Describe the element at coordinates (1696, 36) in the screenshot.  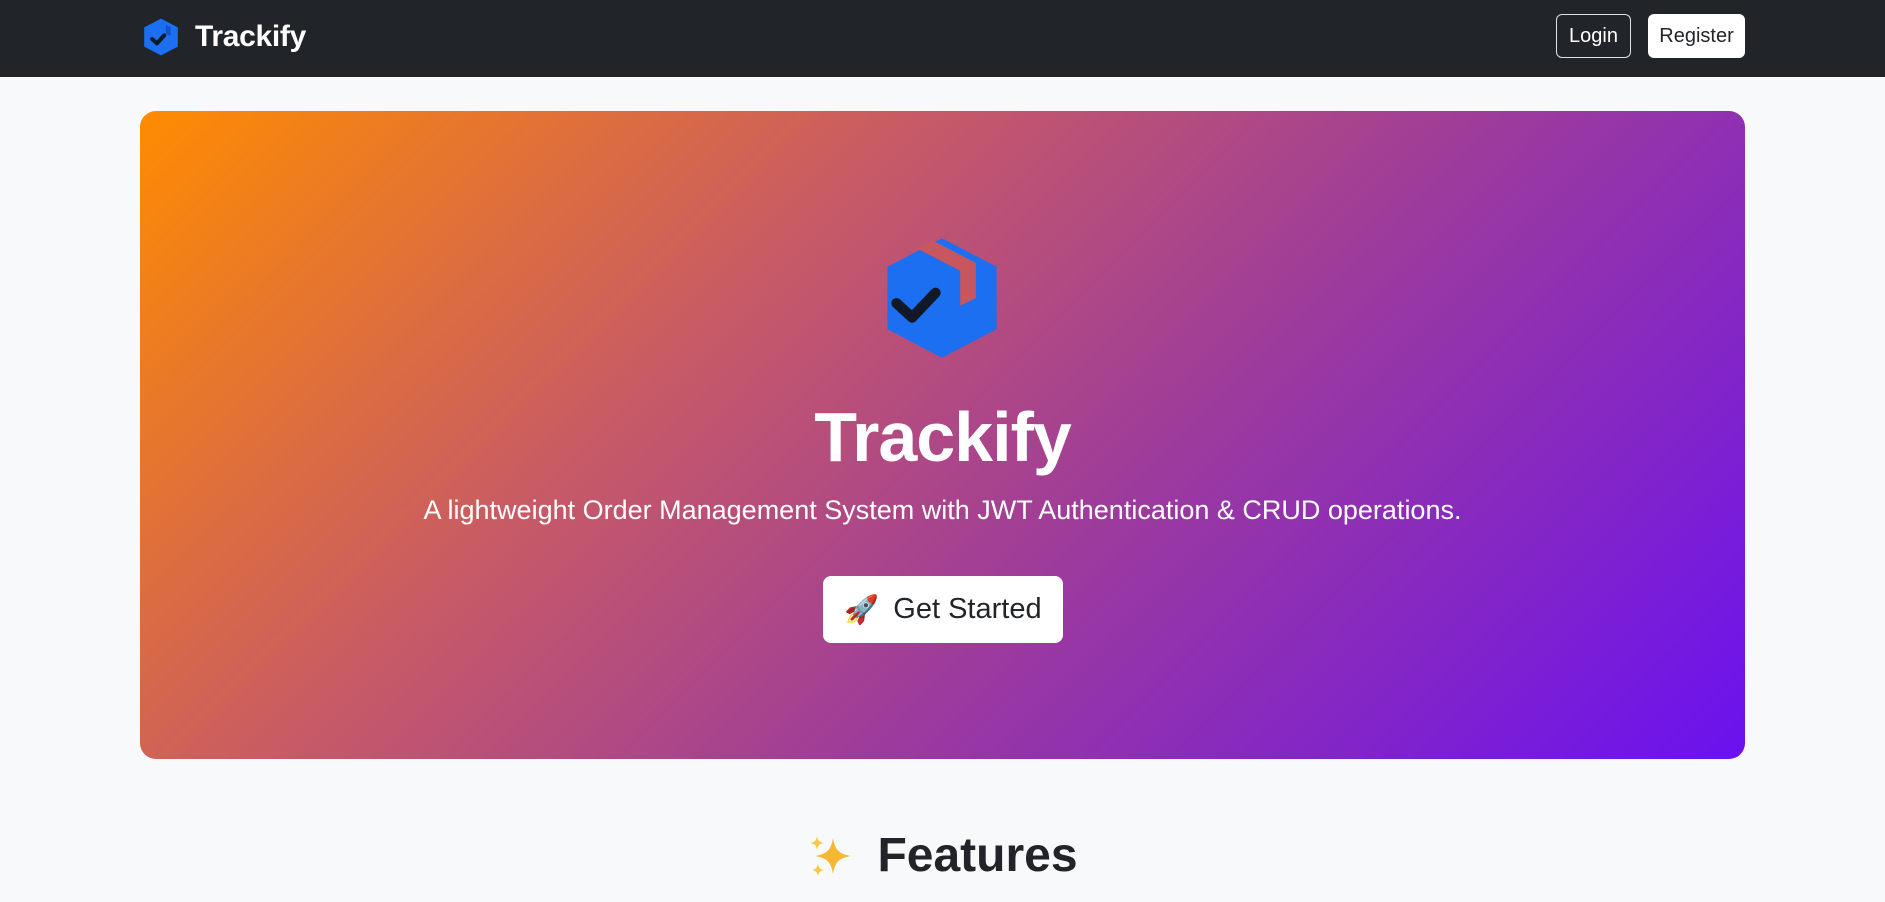
I see `register-button: Register` at that location.